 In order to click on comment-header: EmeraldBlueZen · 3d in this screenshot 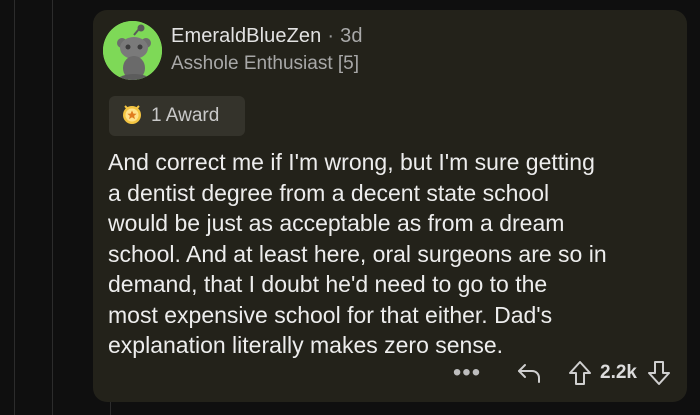, I will do `click(267, 36)`.